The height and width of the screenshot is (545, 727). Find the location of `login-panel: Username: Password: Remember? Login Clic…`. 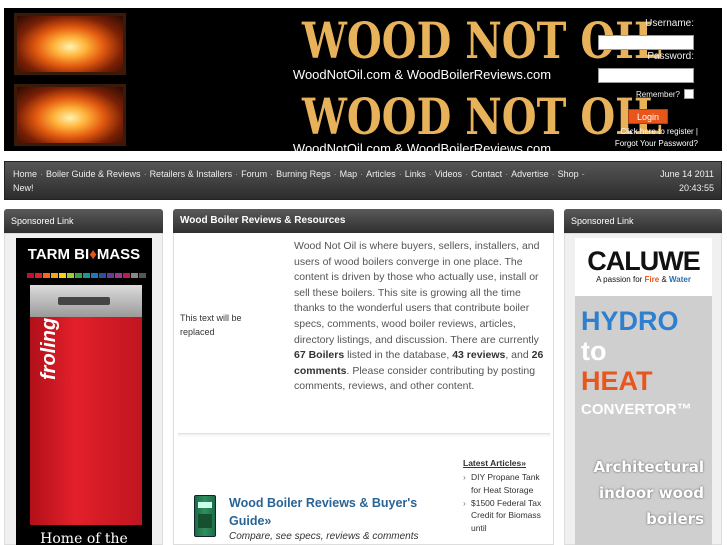

login-panel: Username: Password: Remember? Login Clic… is located at coordinates (657, 79).